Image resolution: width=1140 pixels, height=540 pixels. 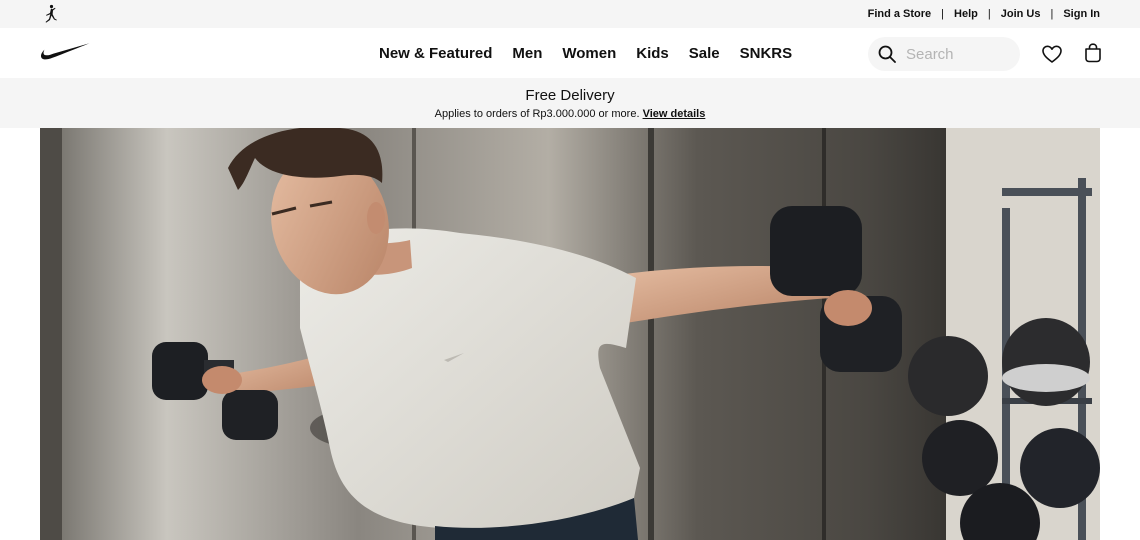 What do you see at coordinates (652, 53) in the screenshot?
I see `nav-item-kids: Kids` at bounding box center [652, 53].